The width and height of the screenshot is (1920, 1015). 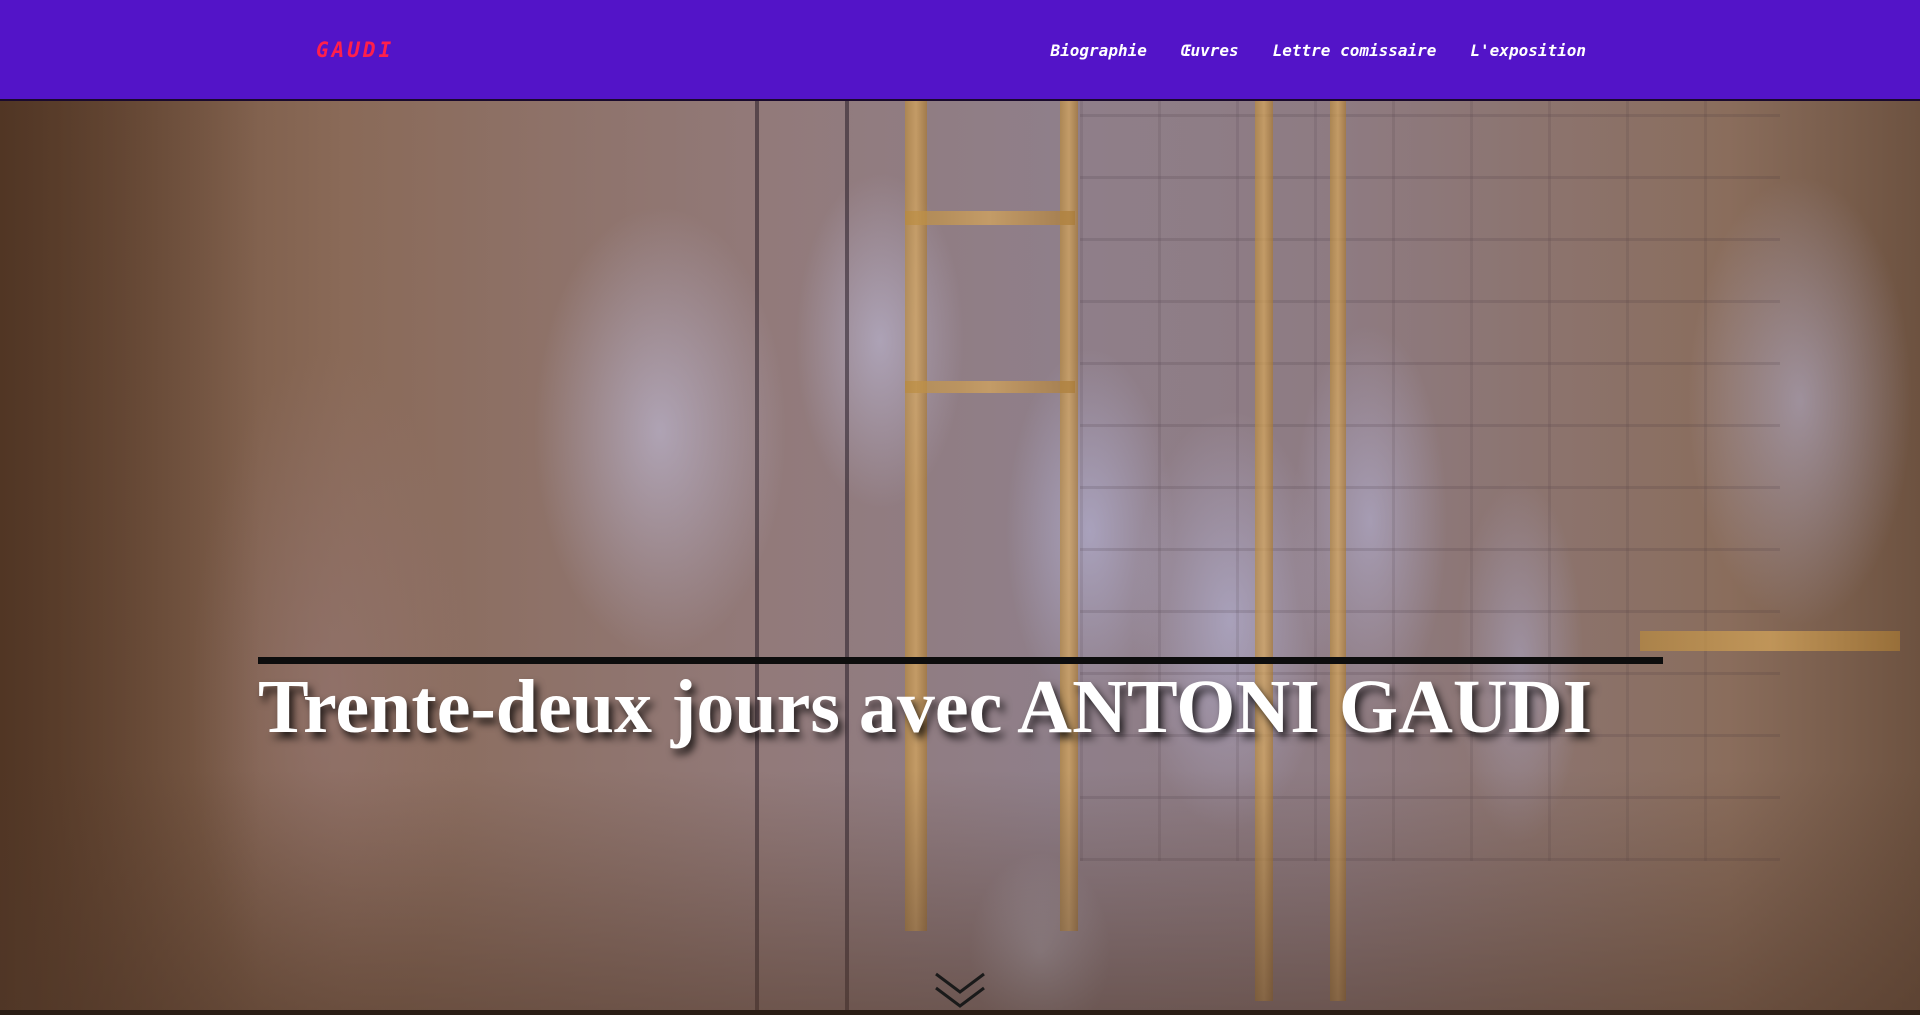 I want to click on wooden-frame, so click(x=1770, y=641).